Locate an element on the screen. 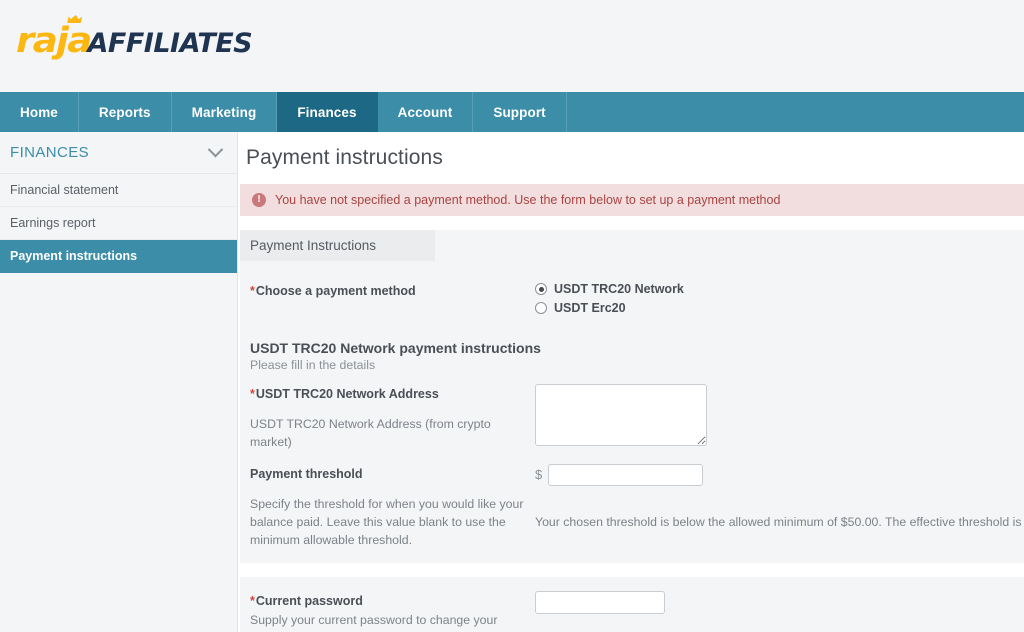  sidebar-item-payment-instructions: Payment instructions is located at coordinates (118, 256).